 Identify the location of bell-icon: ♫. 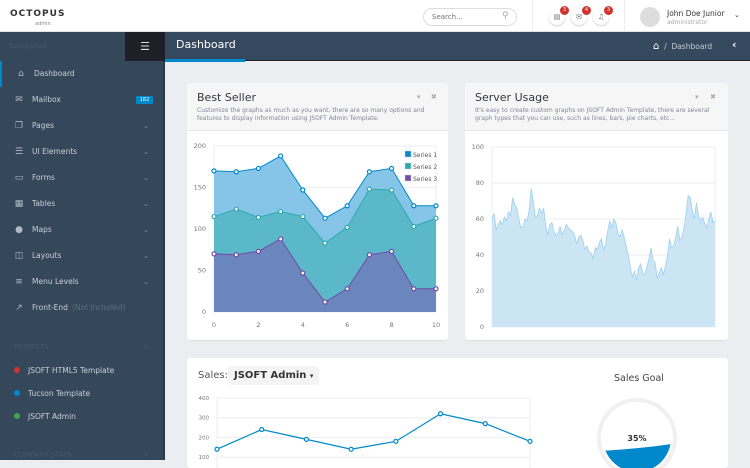
(601, 17).